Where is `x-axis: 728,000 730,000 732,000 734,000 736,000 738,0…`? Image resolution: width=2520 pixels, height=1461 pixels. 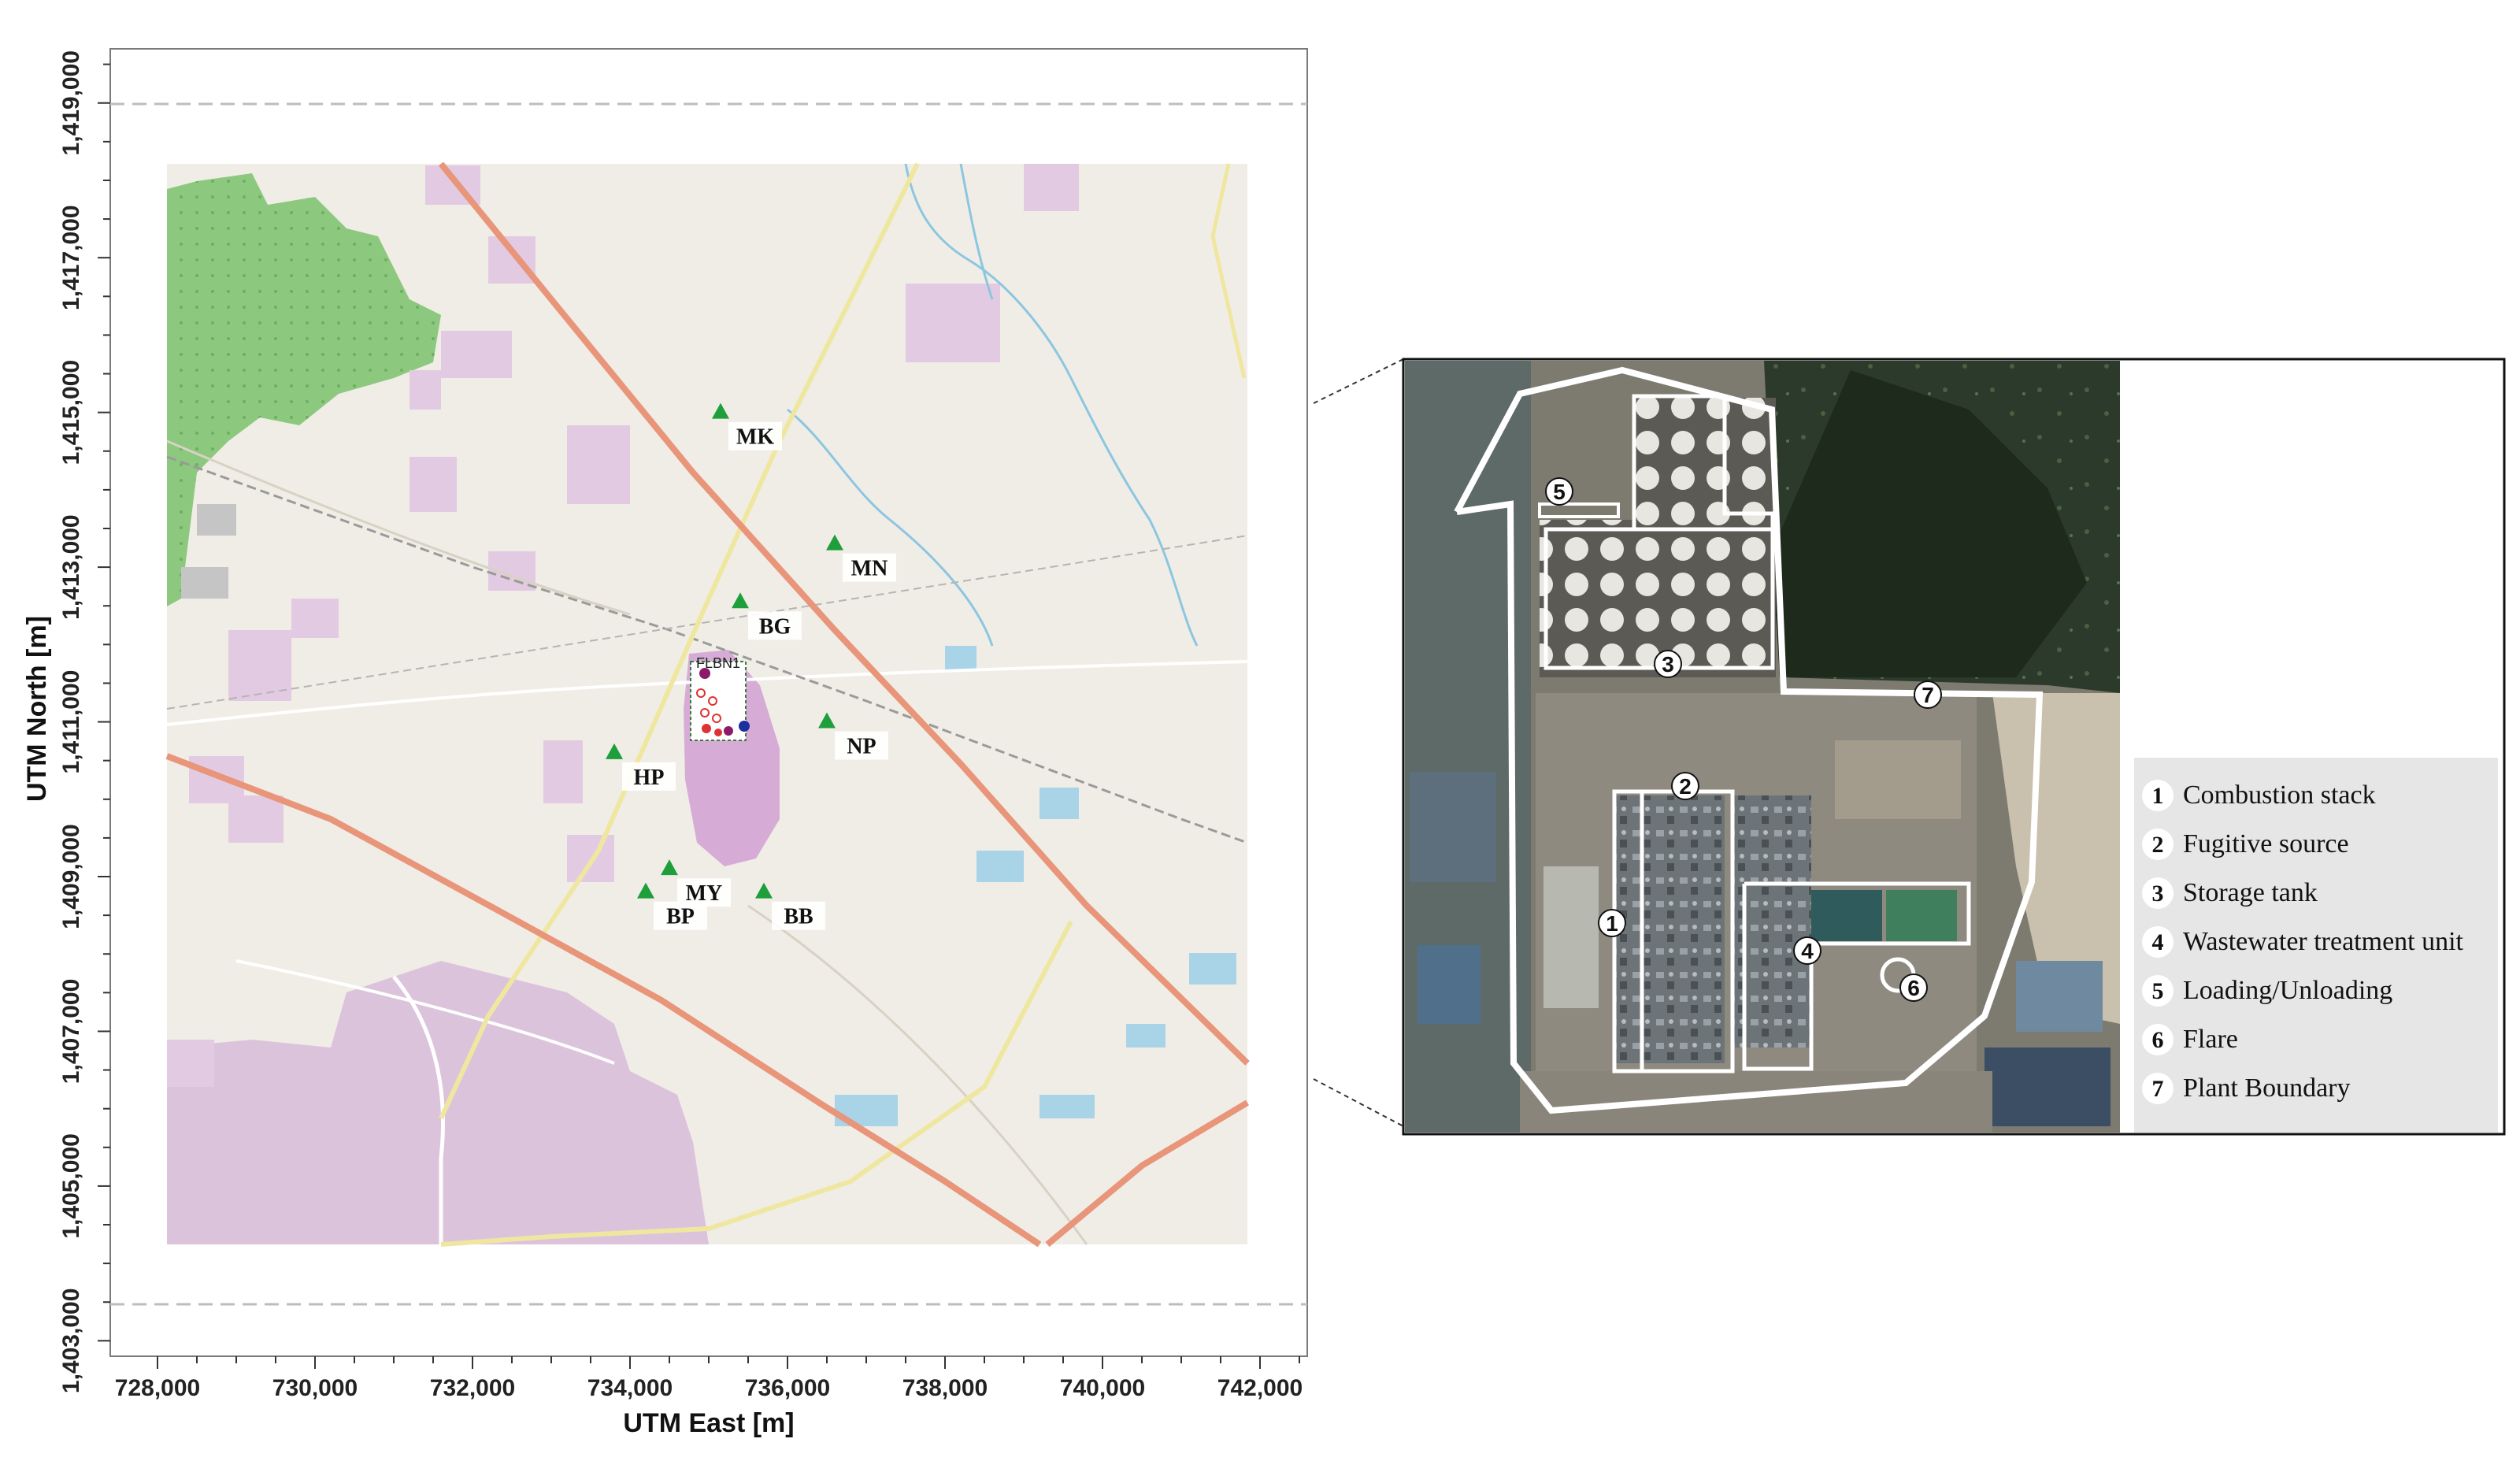 x-axis: 728,000 730,000 732,000 734,000 736,000 738,0… is located at coordinates (709, 1378).